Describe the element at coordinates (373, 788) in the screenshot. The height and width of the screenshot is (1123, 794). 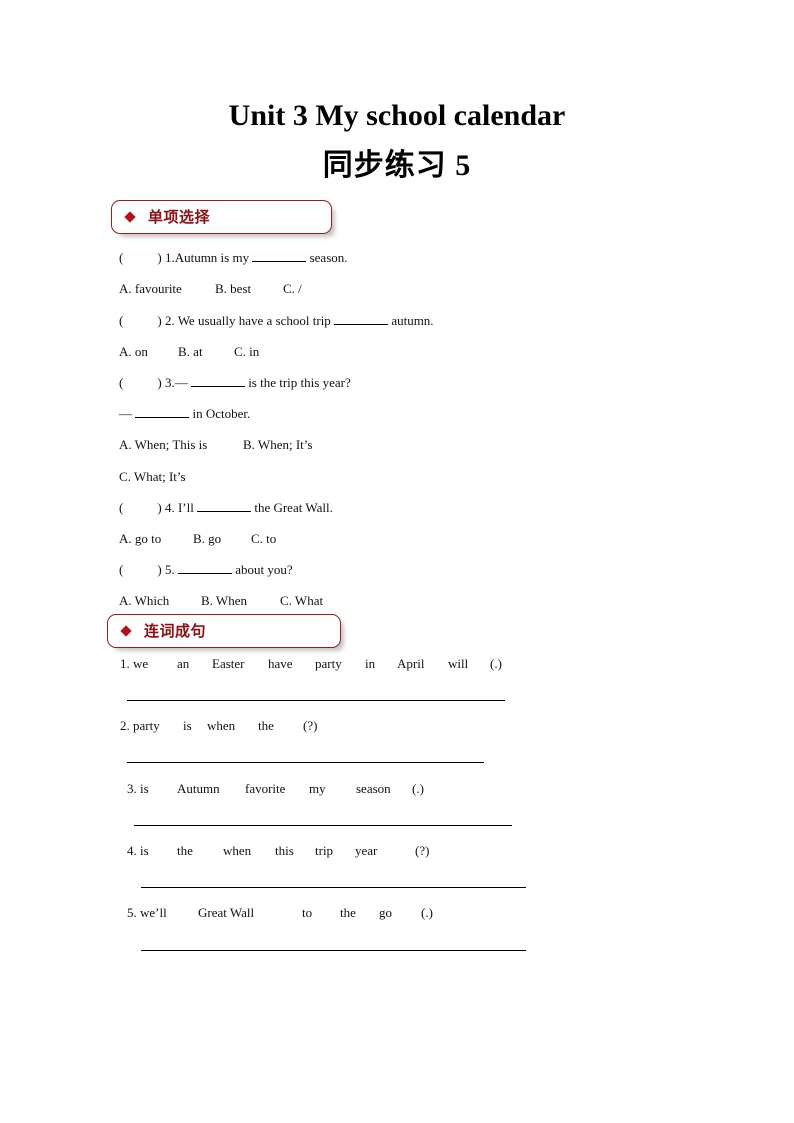
I see `word: season` at that location.